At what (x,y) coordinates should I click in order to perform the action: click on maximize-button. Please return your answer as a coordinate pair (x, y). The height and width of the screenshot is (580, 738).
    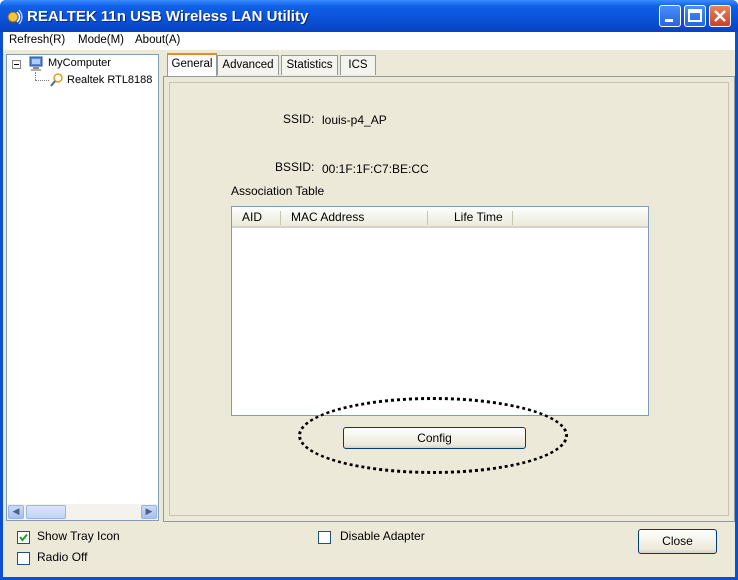
    Looking at the image, I should click on (695, 16).